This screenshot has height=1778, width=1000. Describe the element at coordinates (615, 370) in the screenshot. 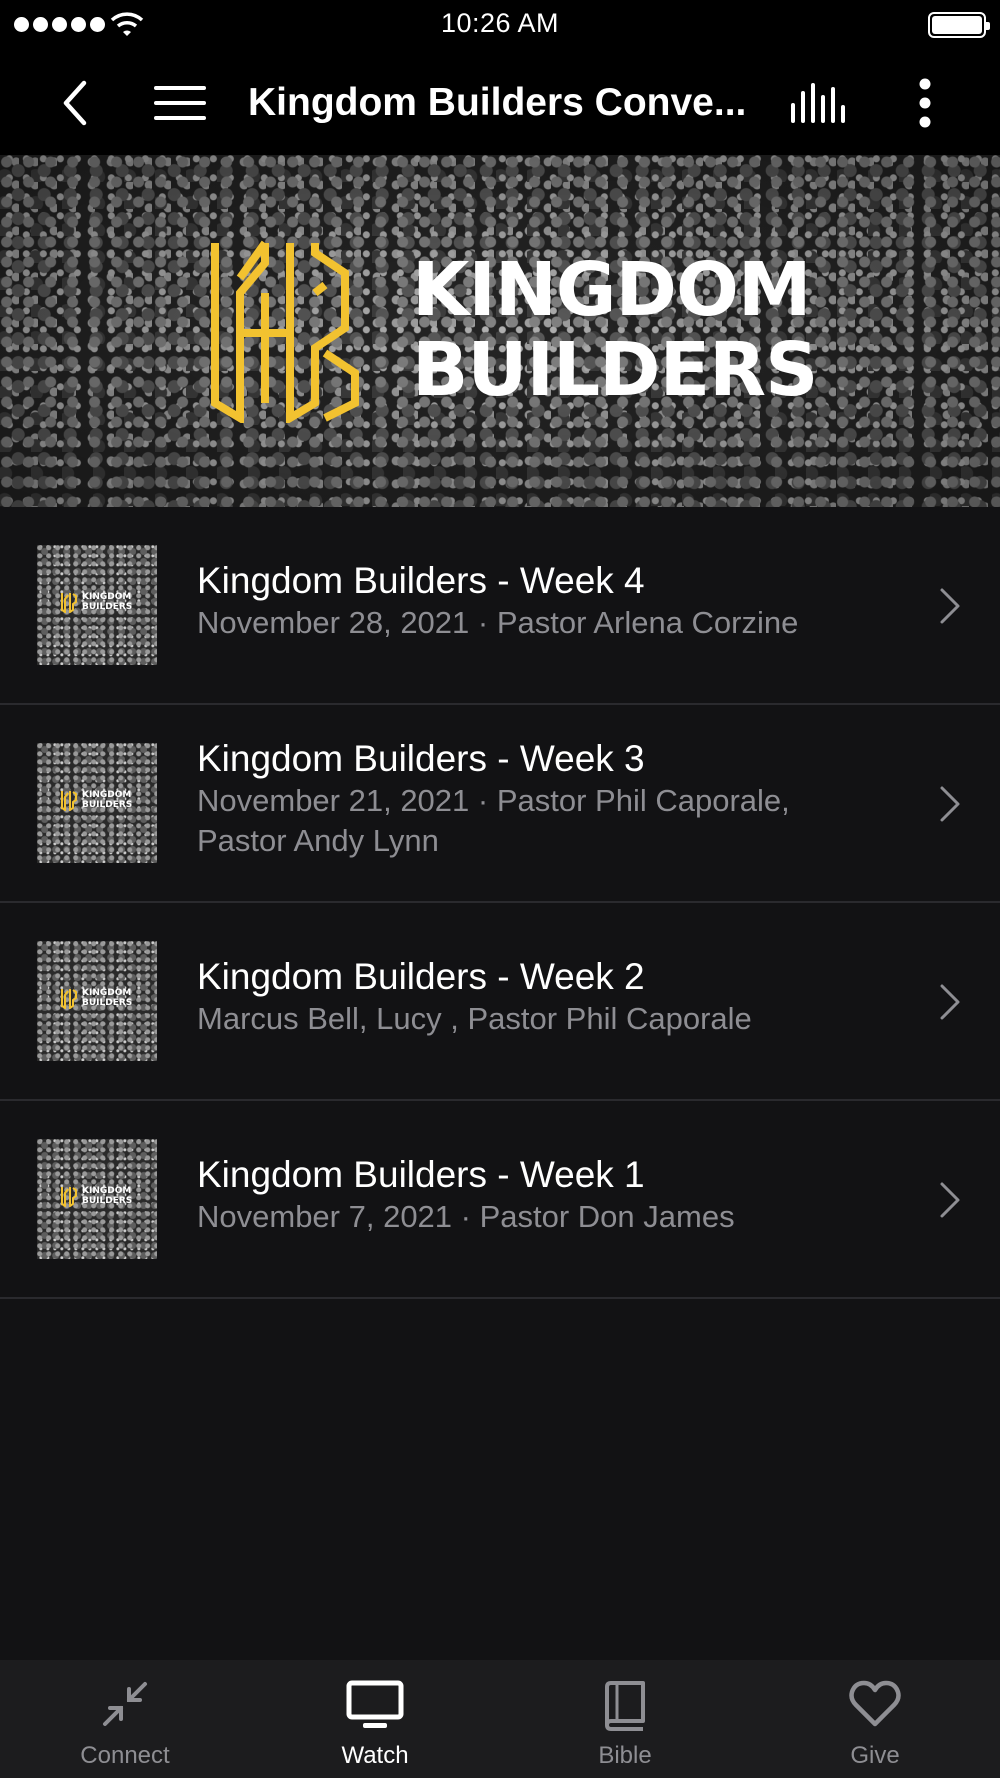

I see `banner-title-line2: BUILDERS` at that location.